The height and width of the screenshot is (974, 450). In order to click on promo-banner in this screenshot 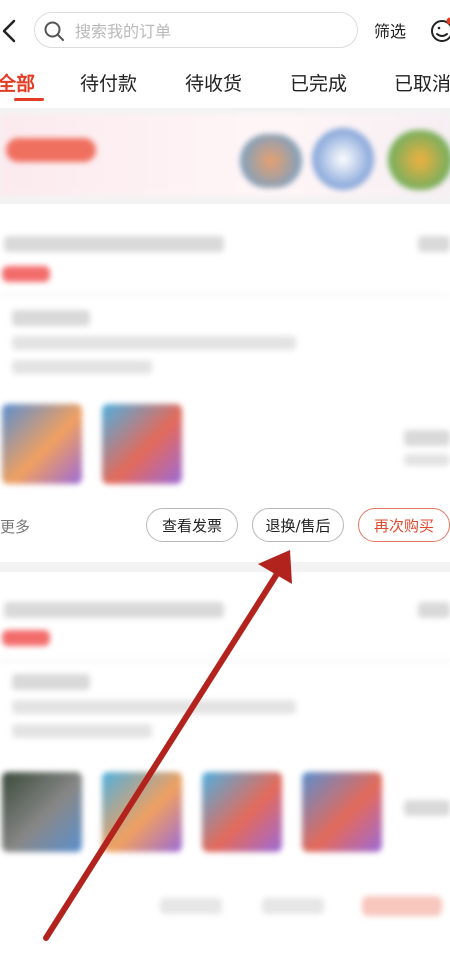, I will do `click(225, 155)`.